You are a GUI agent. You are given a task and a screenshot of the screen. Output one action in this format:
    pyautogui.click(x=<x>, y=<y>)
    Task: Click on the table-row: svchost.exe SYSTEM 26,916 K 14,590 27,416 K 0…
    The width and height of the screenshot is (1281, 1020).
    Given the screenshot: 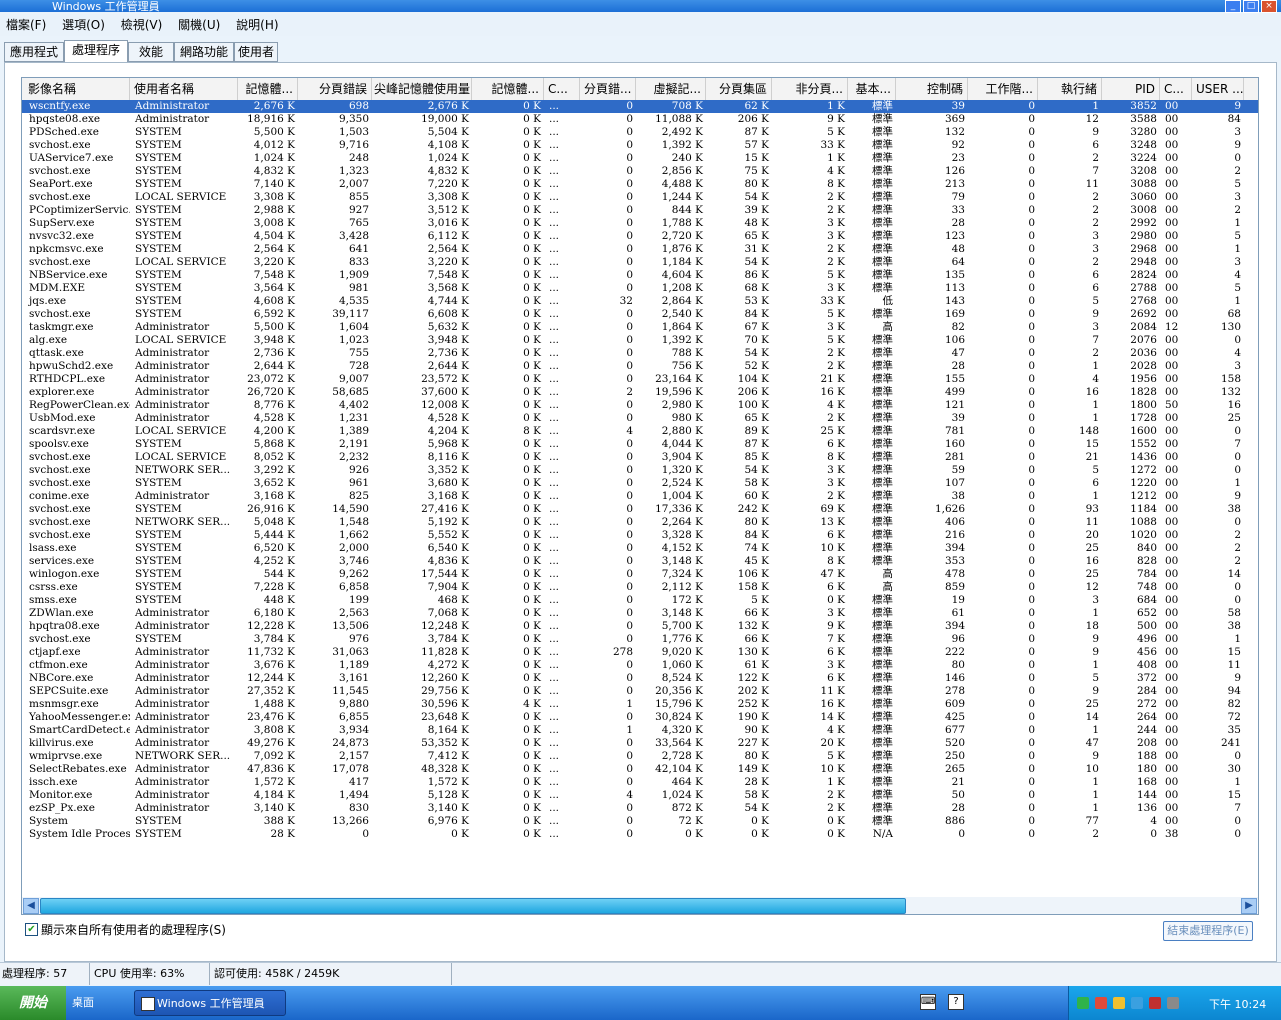 What is the action you would take?
    pyautogui.click(x=640, y=509)
    